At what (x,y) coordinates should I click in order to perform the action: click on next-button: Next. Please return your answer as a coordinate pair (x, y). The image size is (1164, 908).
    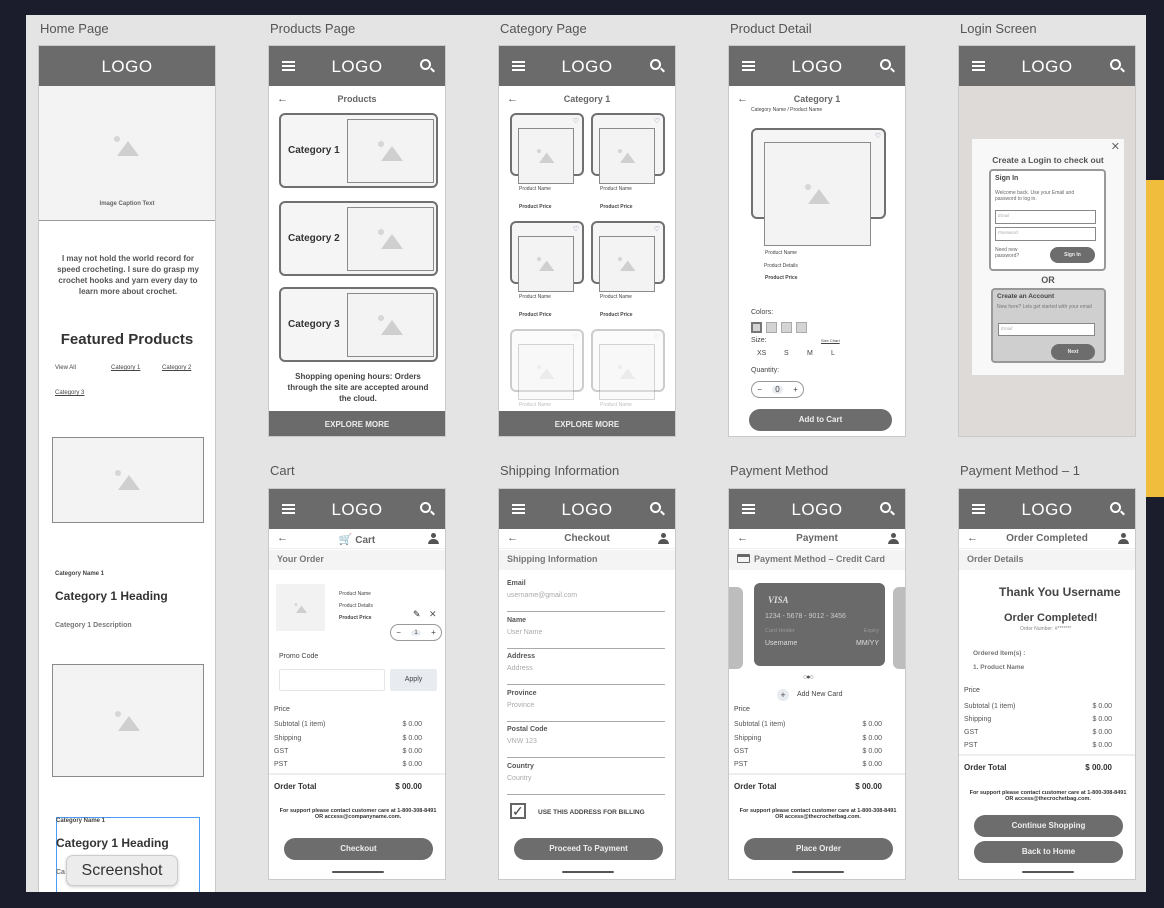
    Looking at the image, I should click on (1073, 352).